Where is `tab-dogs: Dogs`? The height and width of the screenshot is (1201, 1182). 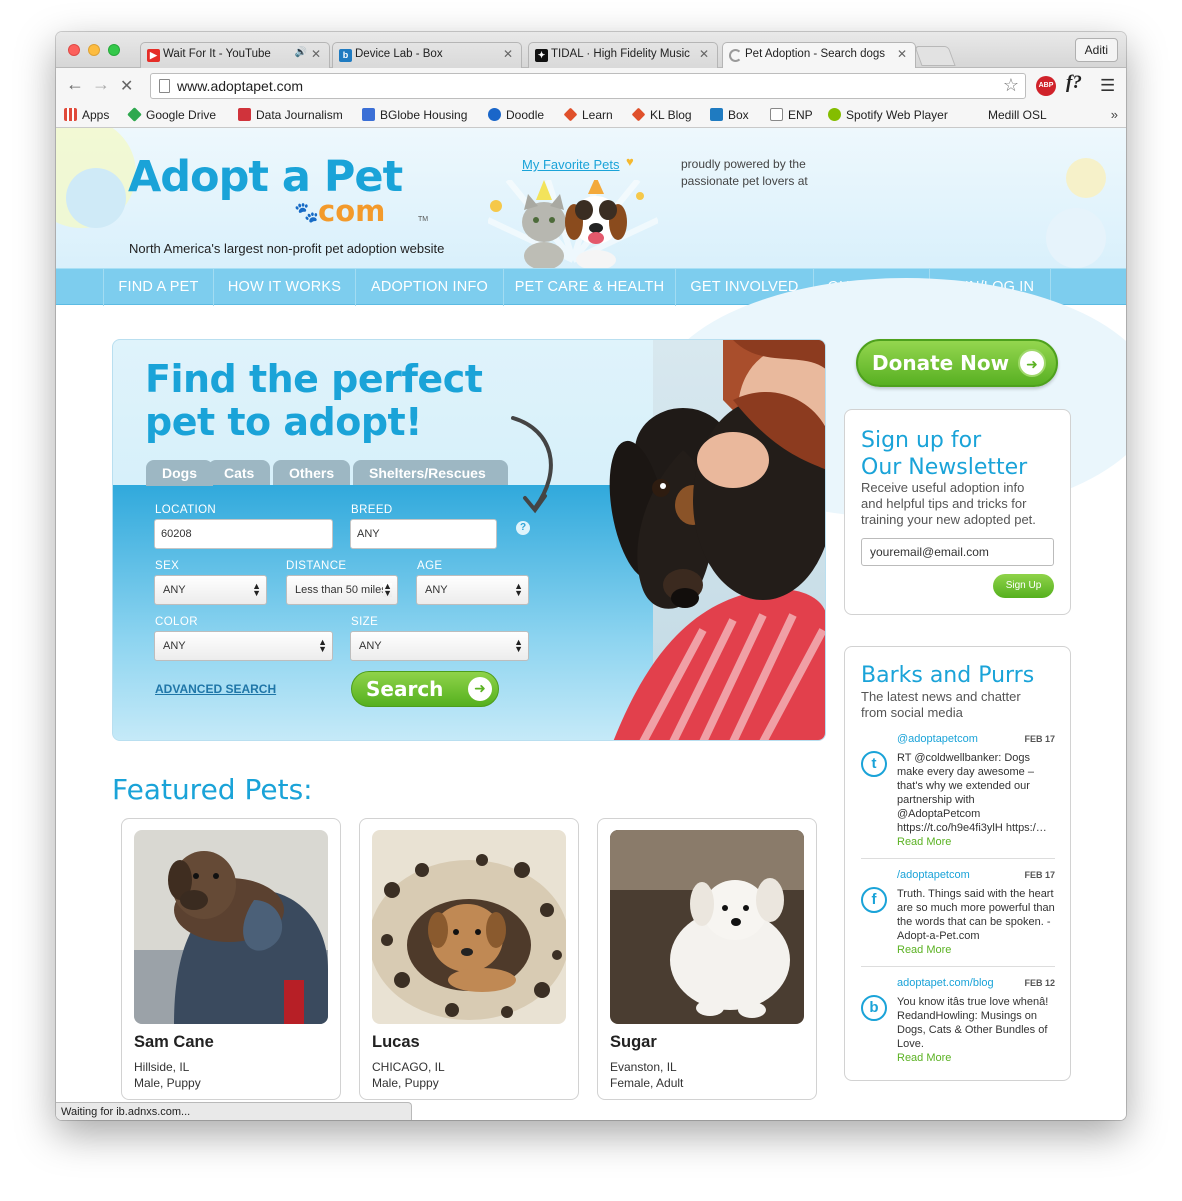 tab-dogs: Dogs is located at coordinates (179, 473).